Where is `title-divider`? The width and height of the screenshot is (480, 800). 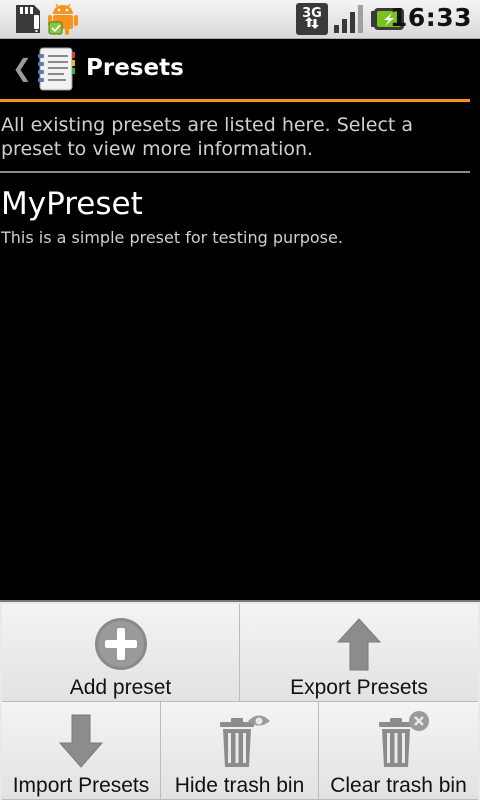
title-divider is located at coordinates (235, 100).